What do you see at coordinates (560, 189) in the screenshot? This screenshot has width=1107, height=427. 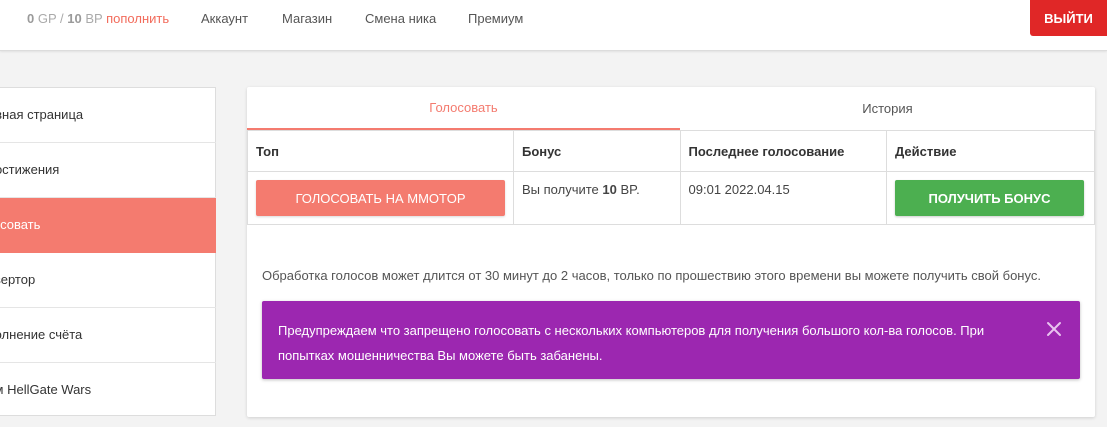 I see `bonus-prefix: Вы получите` at bounding box center [560, 189].